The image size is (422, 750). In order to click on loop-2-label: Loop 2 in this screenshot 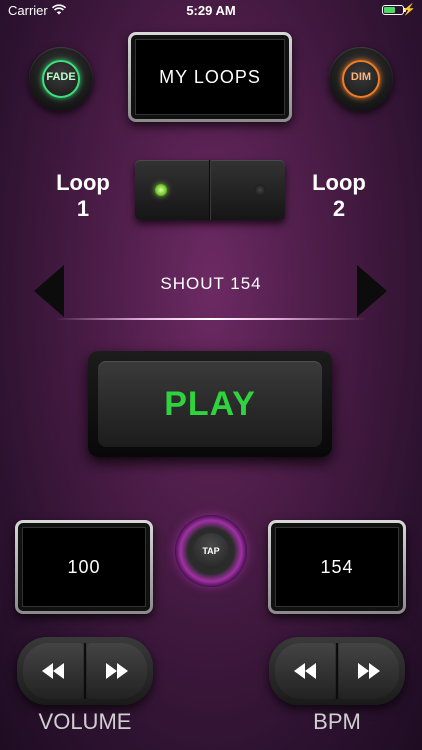, I will do `click(339, 196)`.